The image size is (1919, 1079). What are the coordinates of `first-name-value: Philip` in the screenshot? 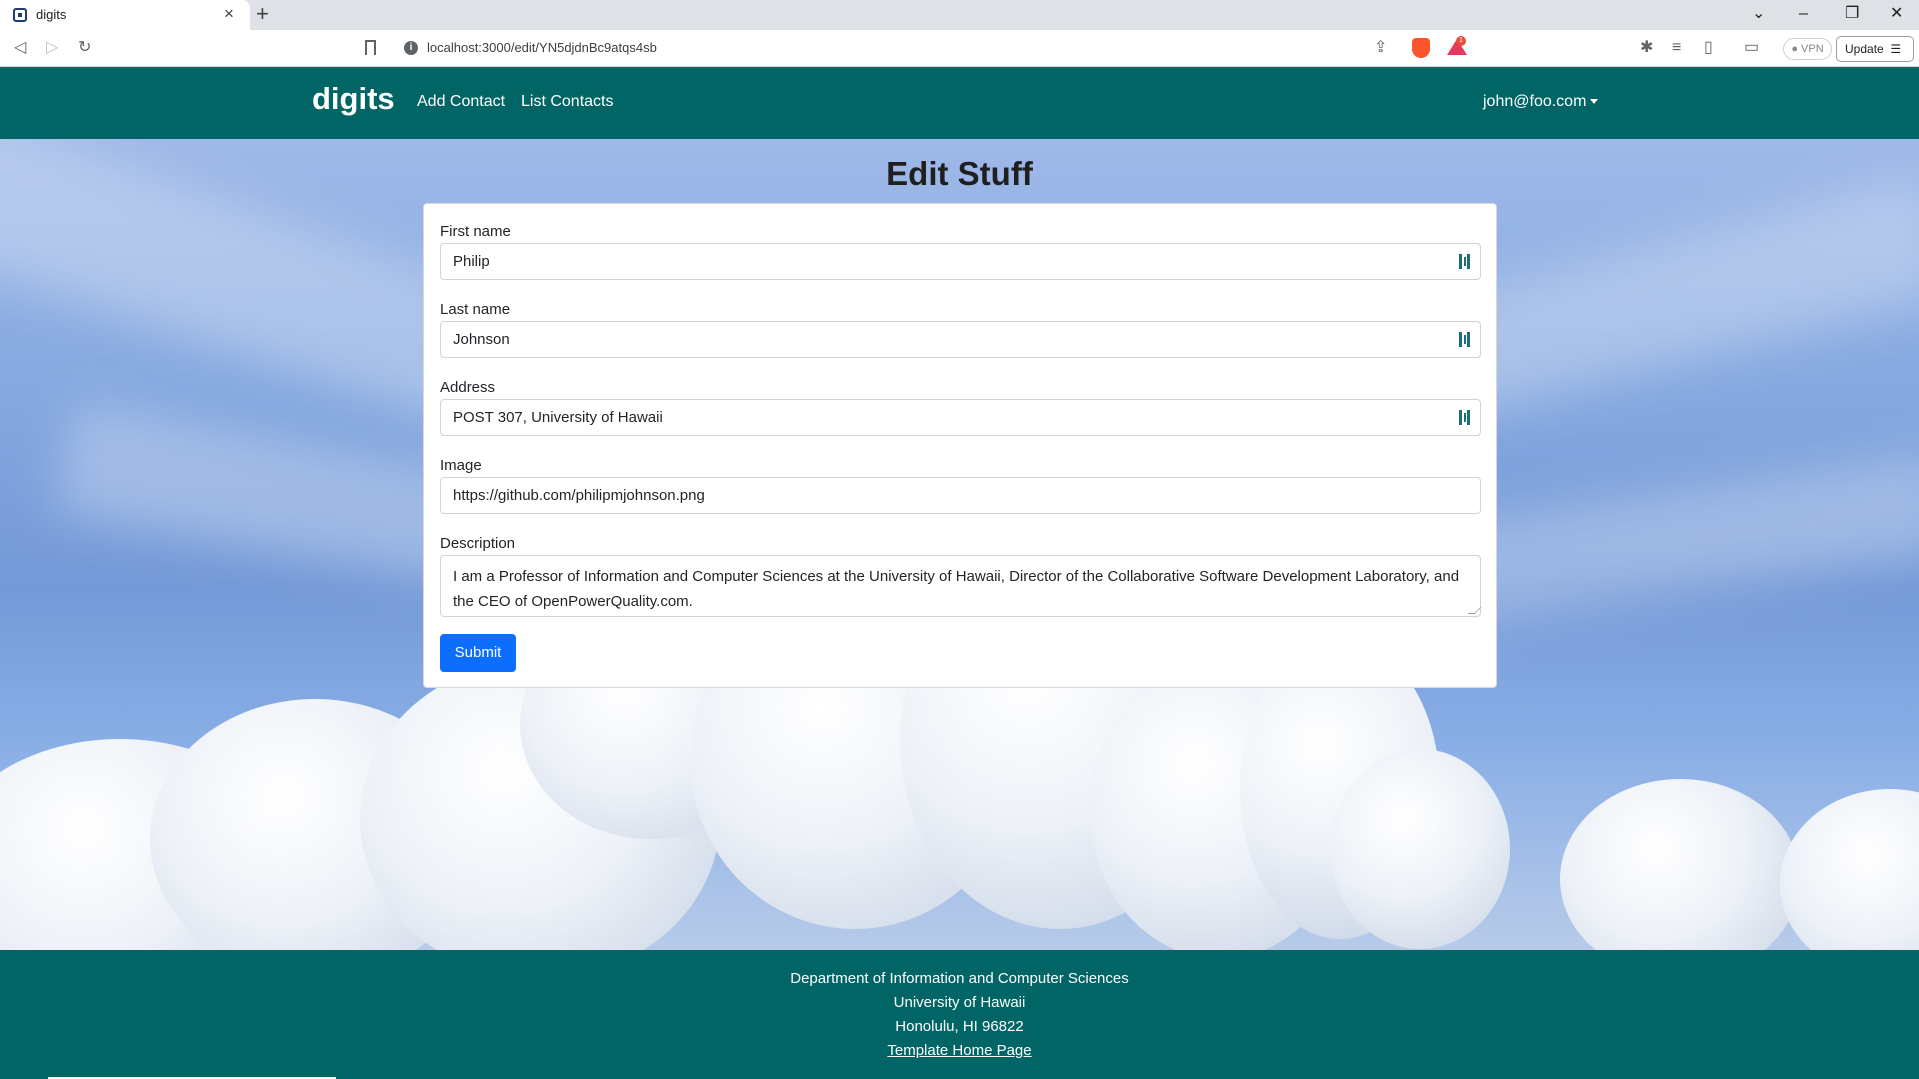 It's located at (471, 261).